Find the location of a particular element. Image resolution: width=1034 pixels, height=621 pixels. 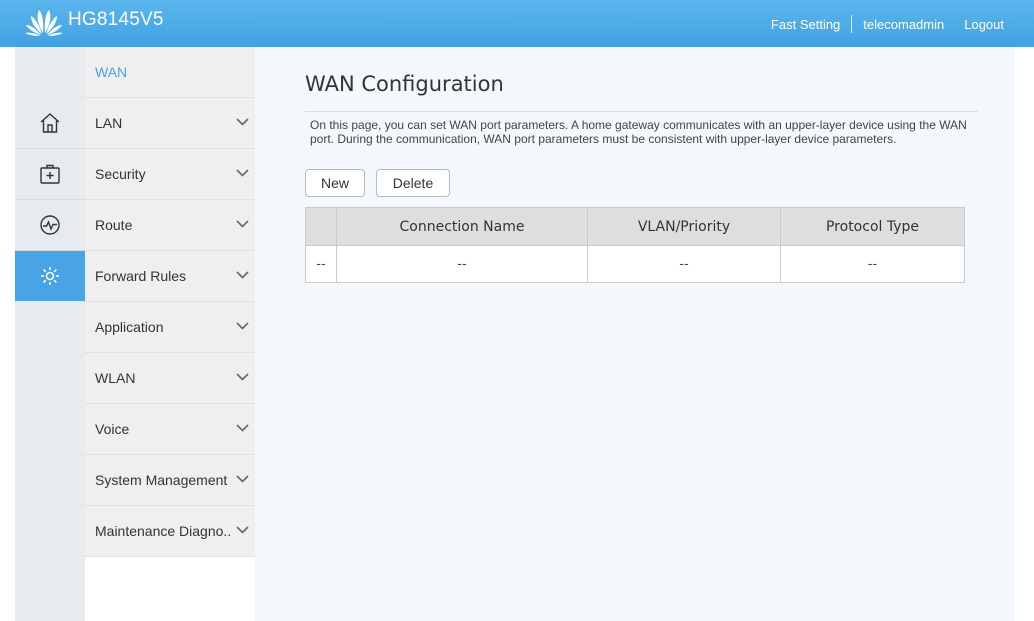

sidebar-item-route: Route is located at coordinates (170, 225).